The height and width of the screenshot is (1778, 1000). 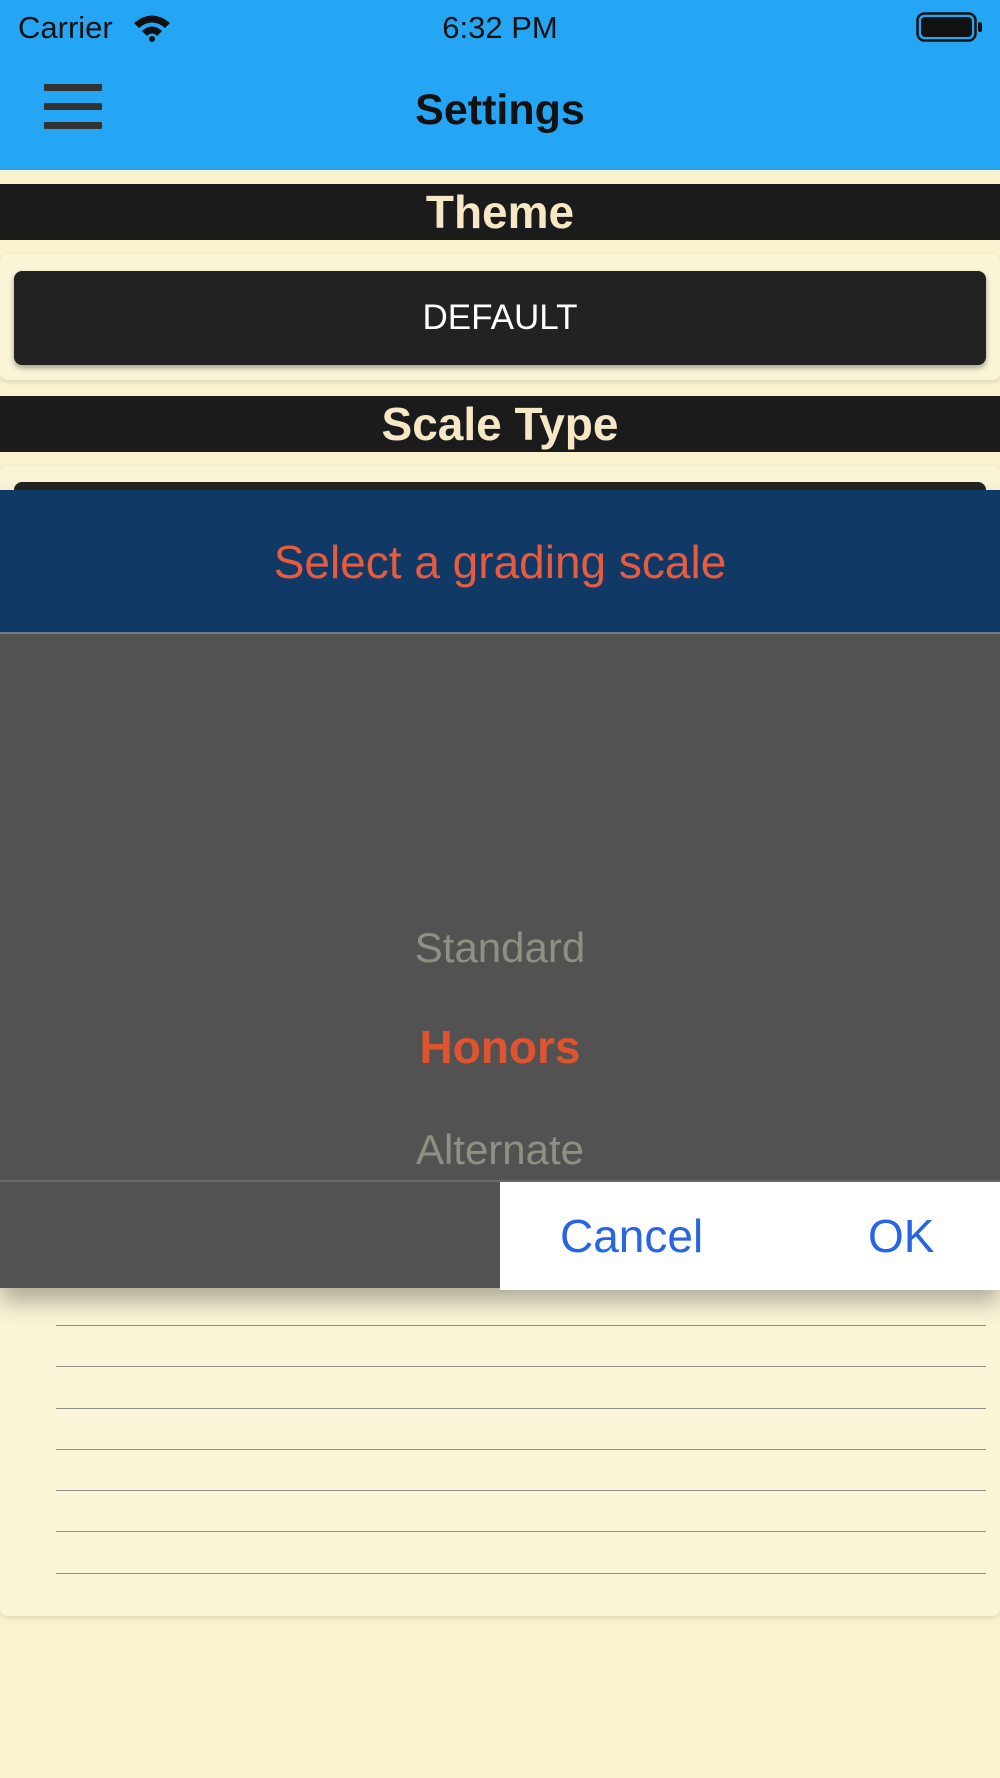 What do you see at coordinates (500, 562) in the screenshot?
I see `dialog-title: Select a grading scale` at bounding box center [500, 562].